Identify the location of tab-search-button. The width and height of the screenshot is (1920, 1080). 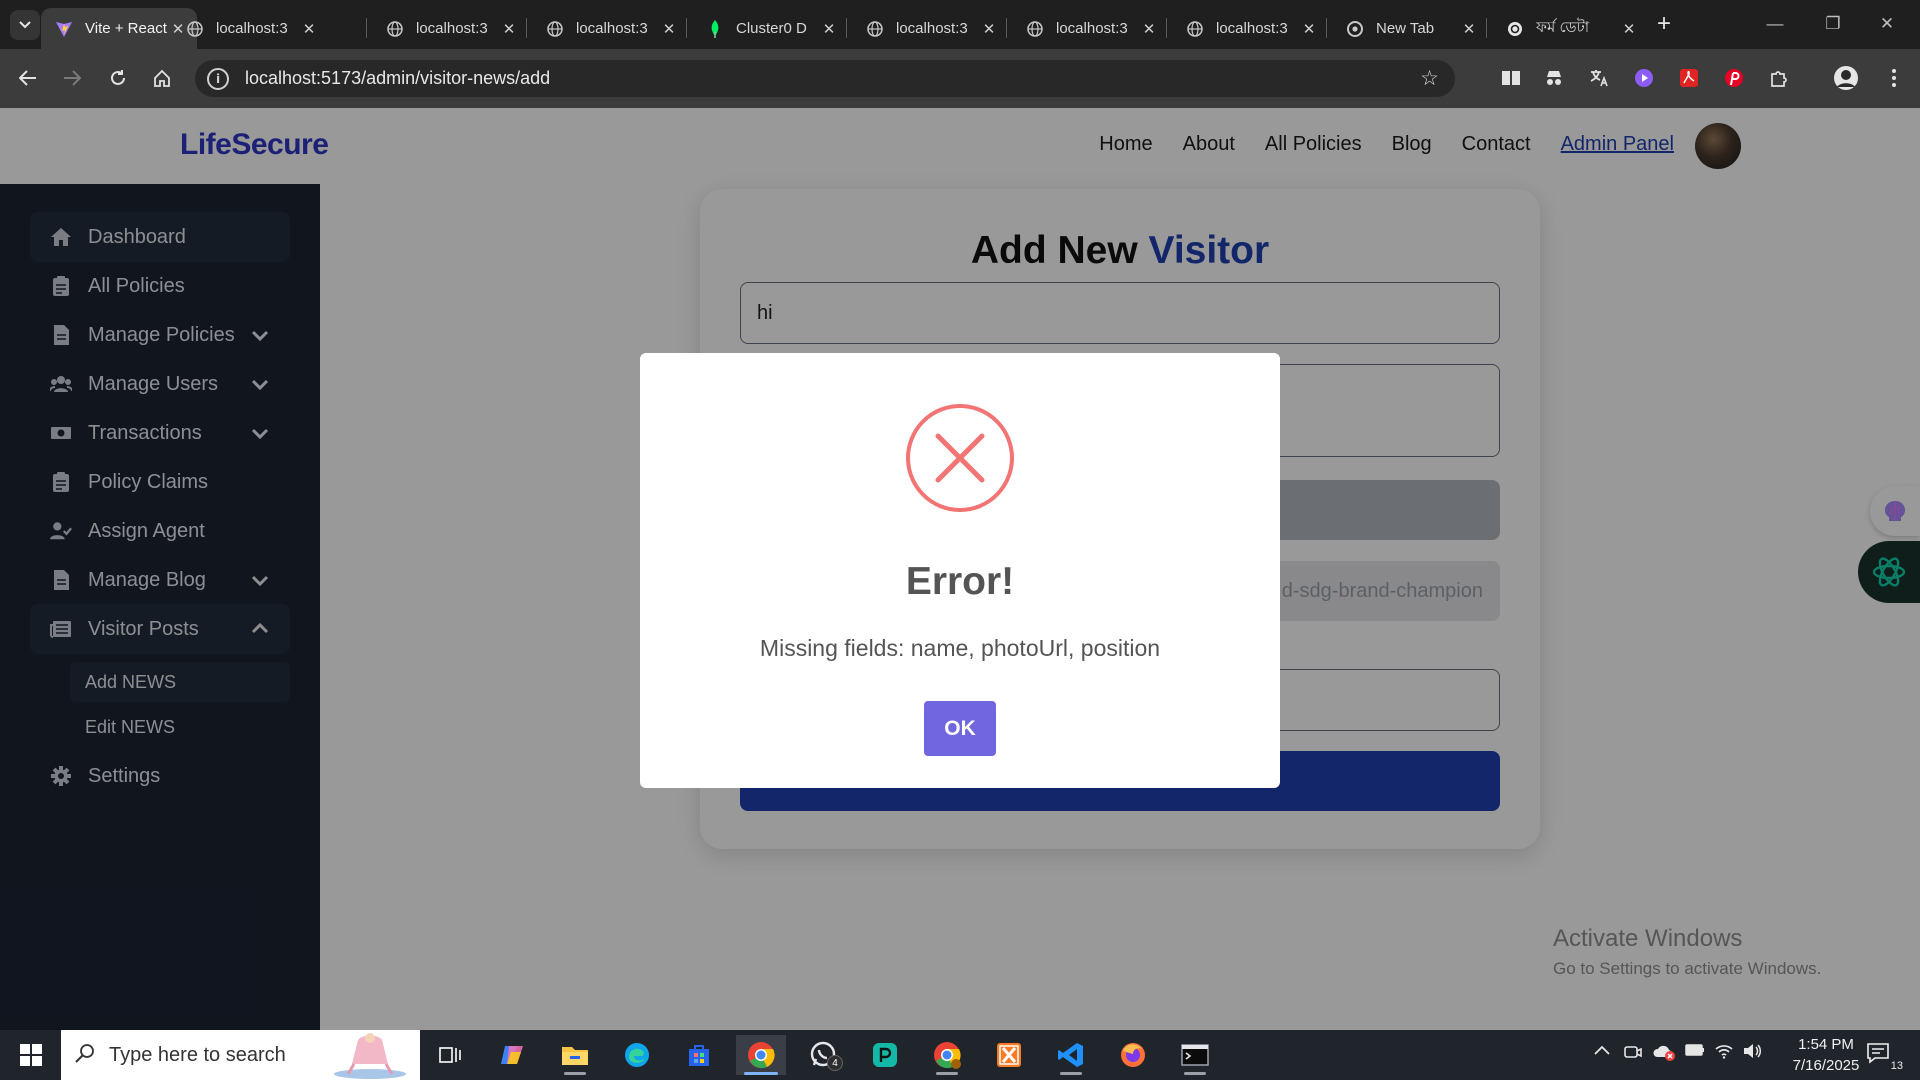
(25, 25).